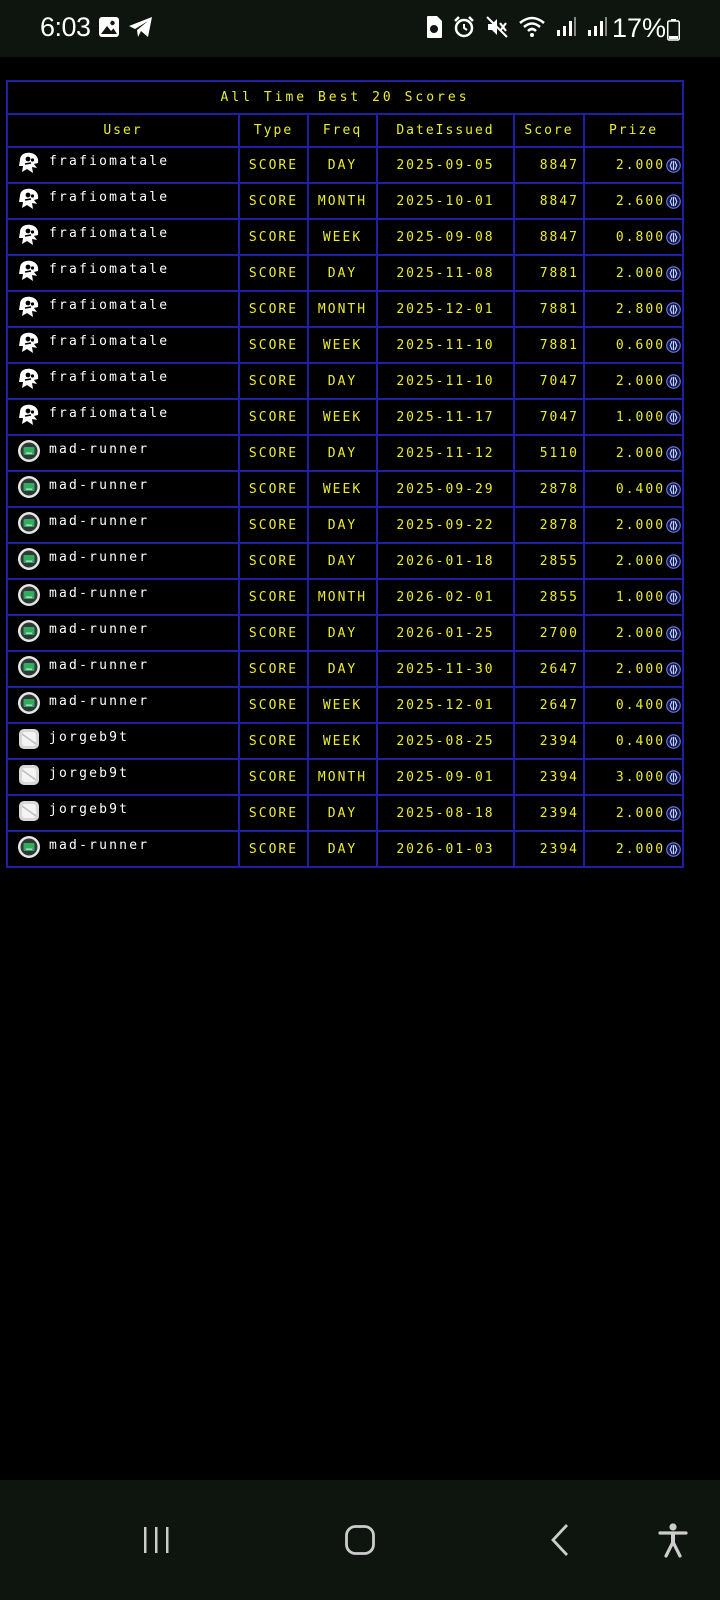 The image size is (720, 1600). What do you see at coordinates (445, 489) in the screenshot?
I see `date-cell: 2025-09-29` at bounding box center [445, 489].